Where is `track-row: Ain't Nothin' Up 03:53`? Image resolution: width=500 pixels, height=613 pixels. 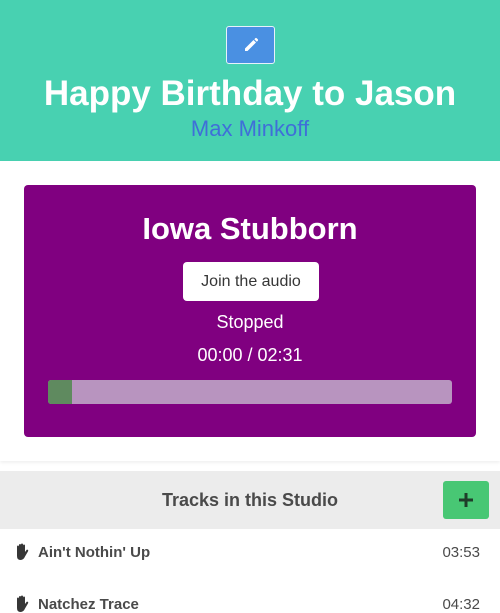 track-row: Ain't Nothin' Up 03:53 is located at coordinates (250, 555).